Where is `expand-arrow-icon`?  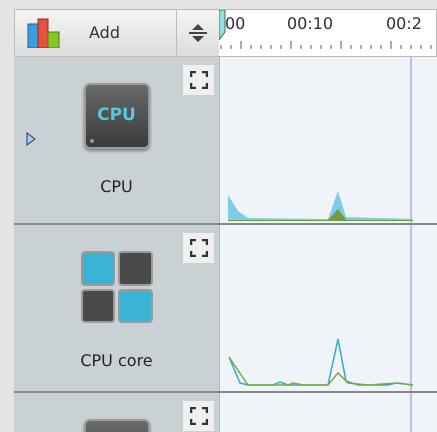 expand-arrow-icon is located at coordinates (31, 139).